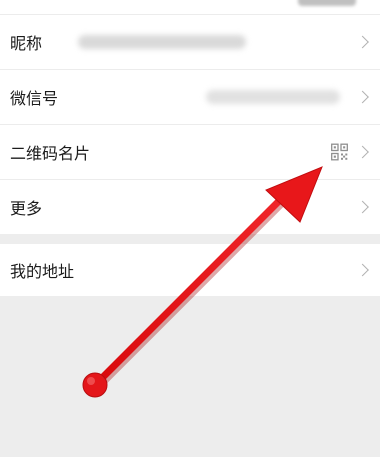  What do you see at coordinates (190, 206) in the screenshot?
I see `row-more: 更多` at bounding box center [190, 206].